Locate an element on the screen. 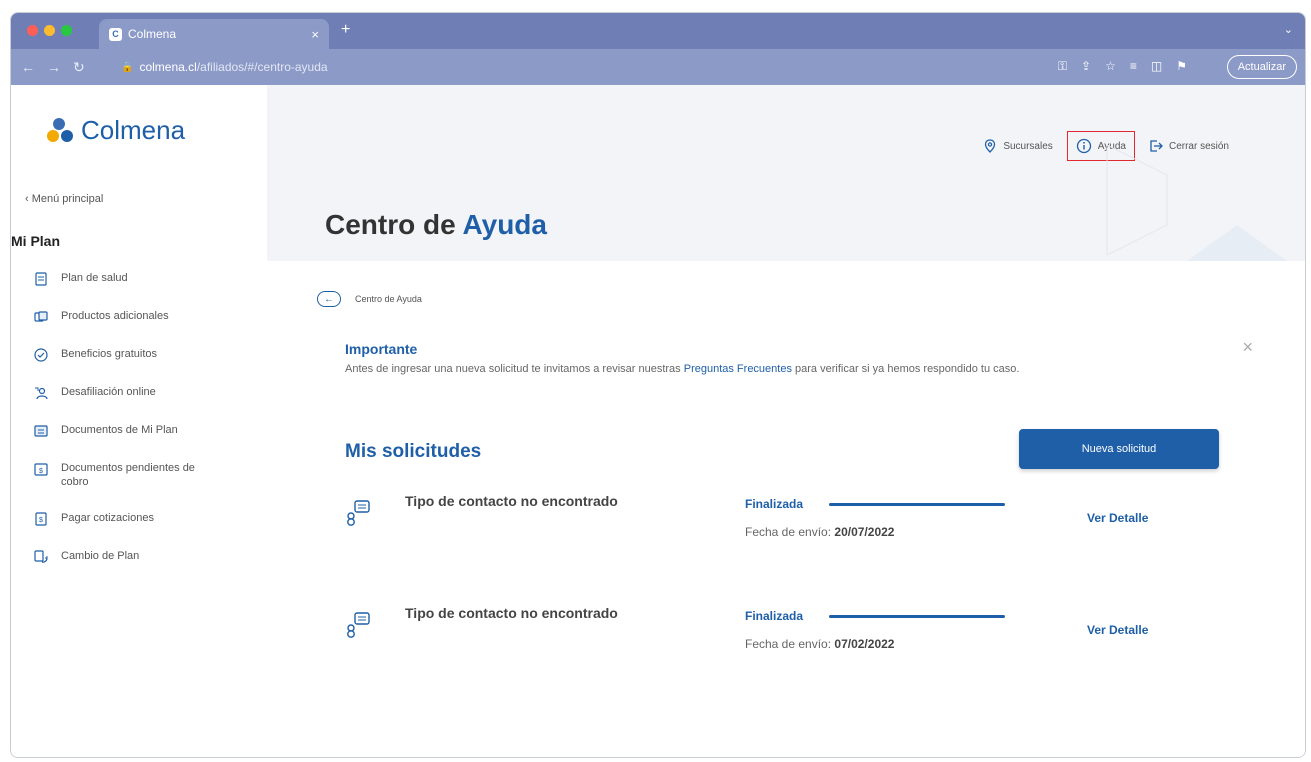 The width and height of the screenshot is (1311, 762). person-leave-icon is located at coordinates (41, 393).